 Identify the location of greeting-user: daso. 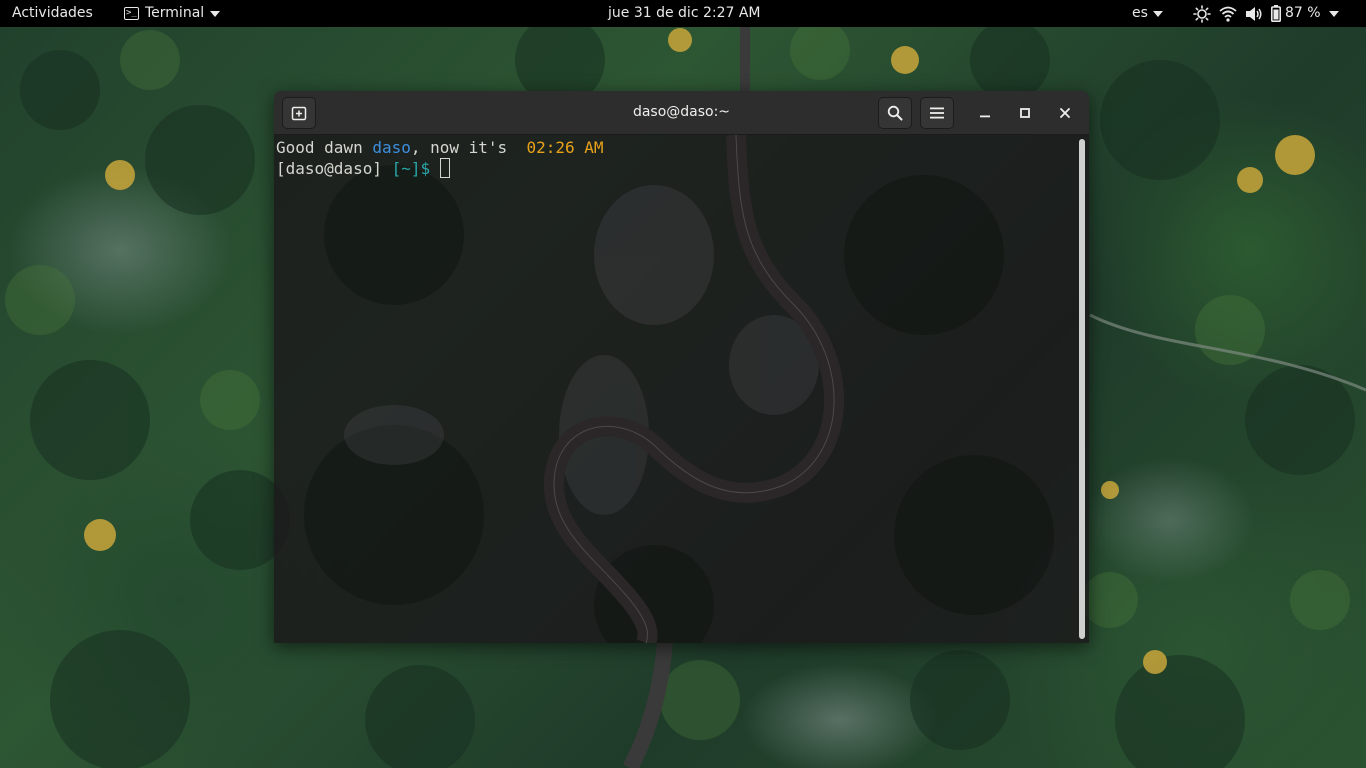
(391, 147).